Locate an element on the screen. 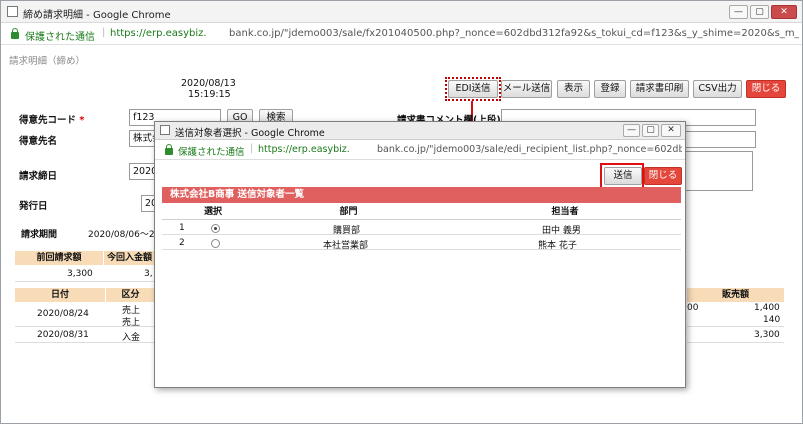 The height and width of the screenshot is (424, 803). print-invoice-button: 請求書印刷 is located at coordinates (659, 89).